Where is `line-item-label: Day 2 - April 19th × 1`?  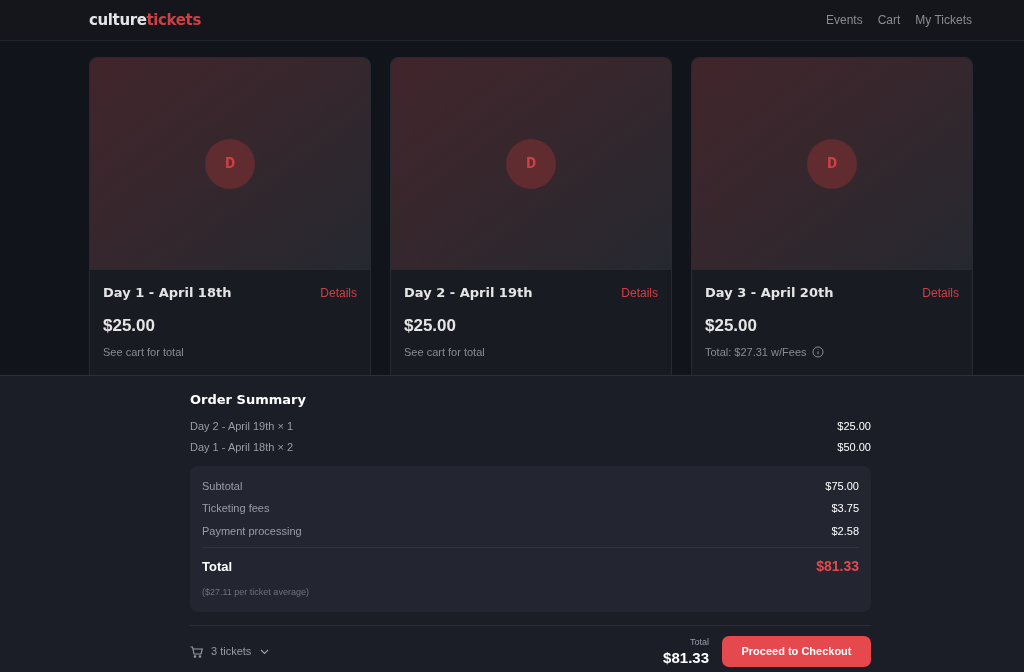
line-item-label: Day 2 - April 19th × 1 is located at coordinates (242, 426).